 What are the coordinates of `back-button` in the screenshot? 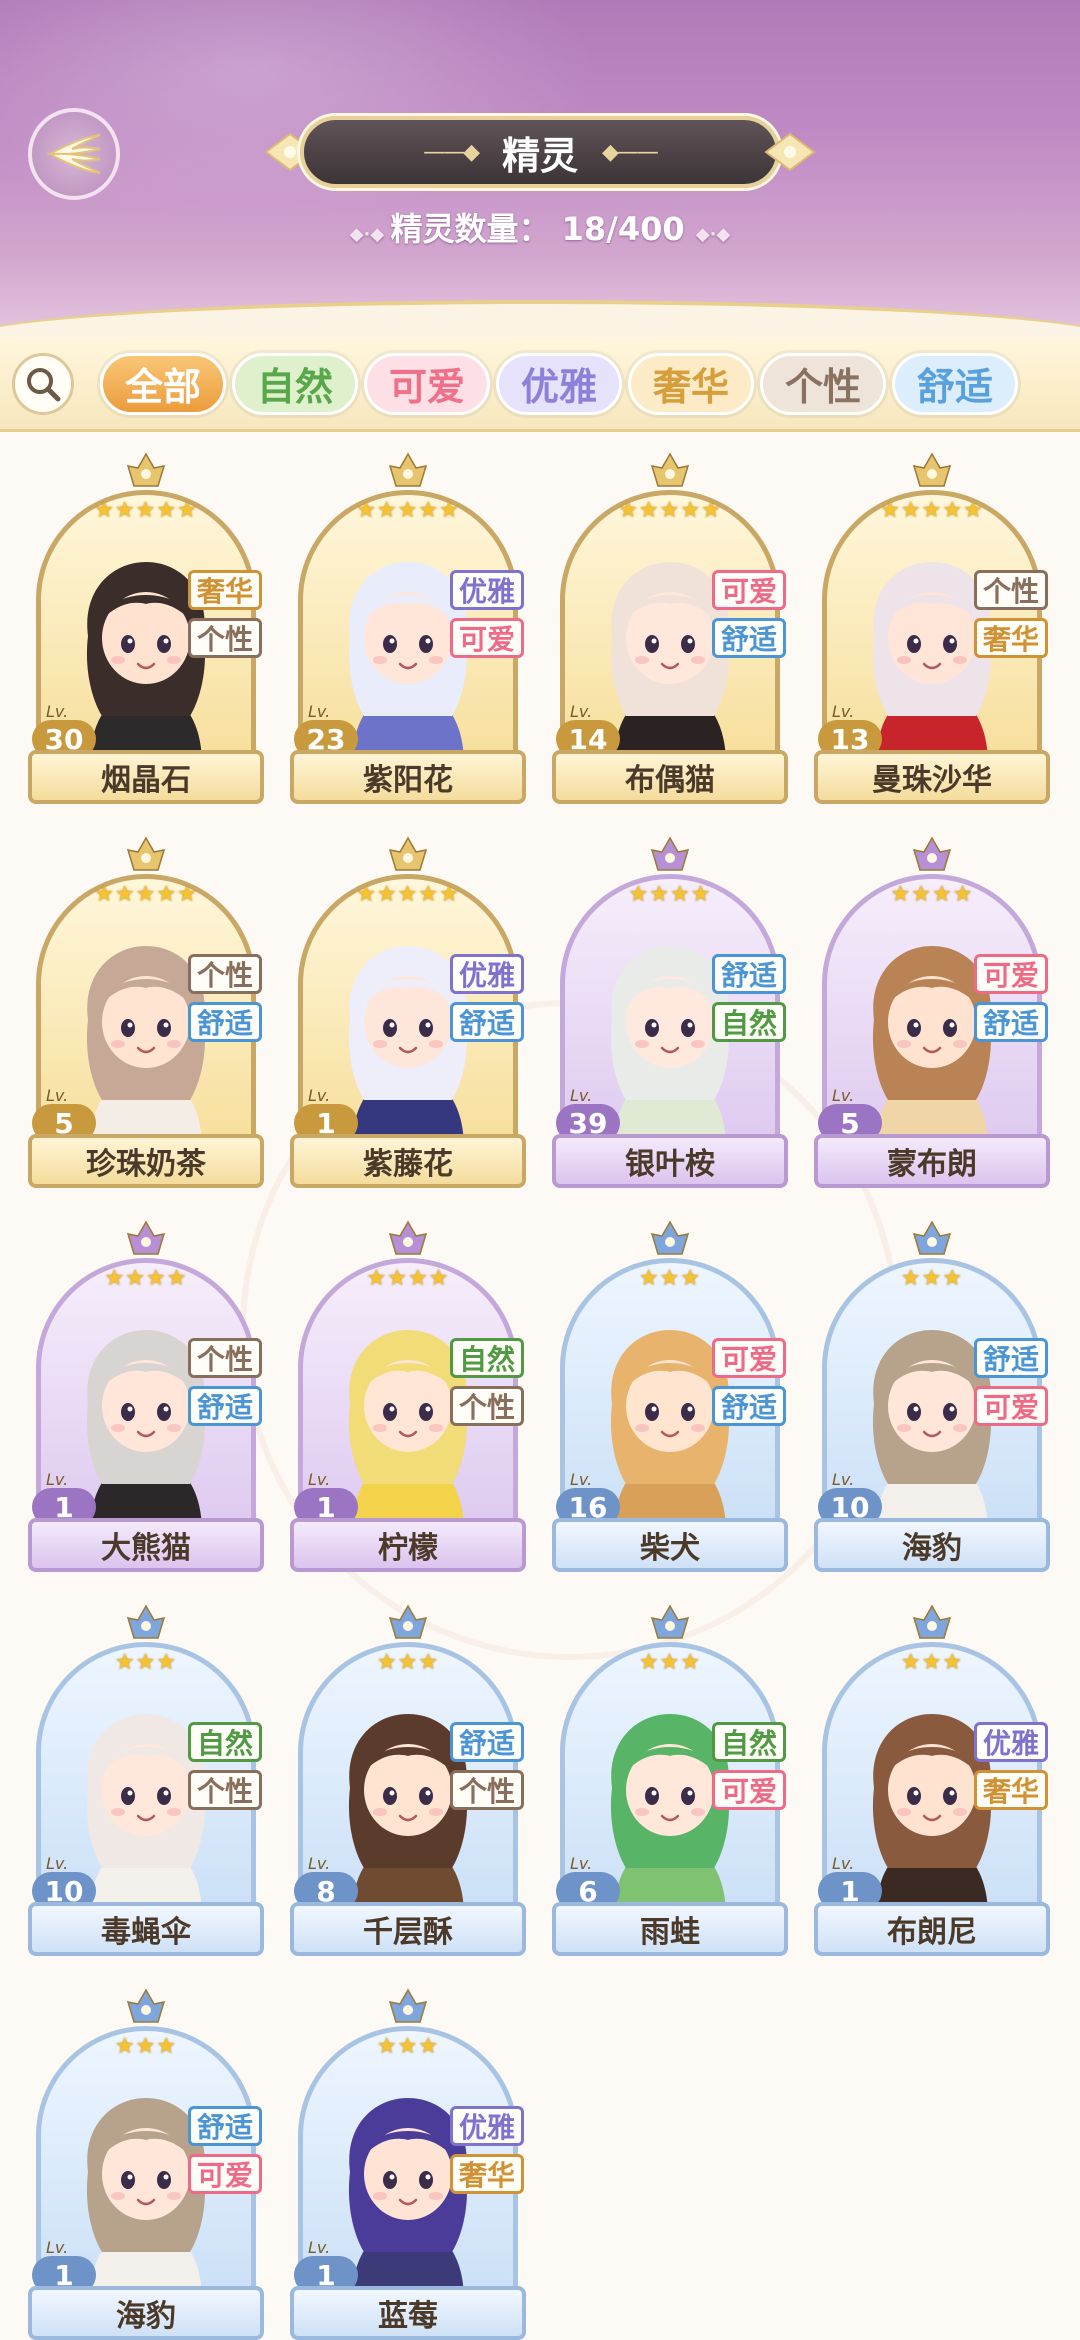 It's located at (74, 154).